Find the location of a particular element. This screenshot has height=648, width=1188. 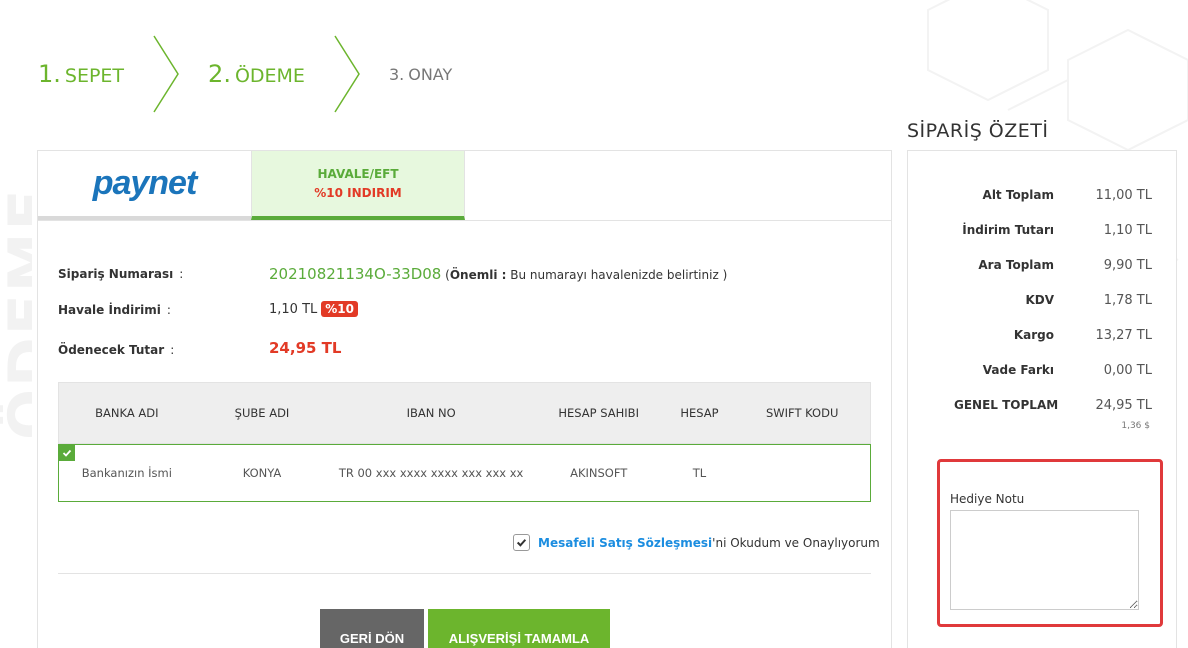

step-confirm-label: ONAY is located at coordinates (430, 74).